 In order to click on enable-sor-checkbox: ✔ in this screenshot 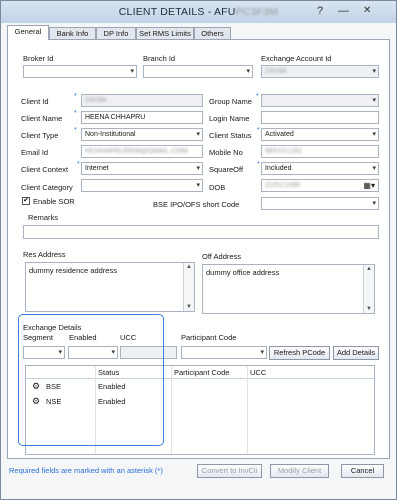, I will do `click(26, 201)`.